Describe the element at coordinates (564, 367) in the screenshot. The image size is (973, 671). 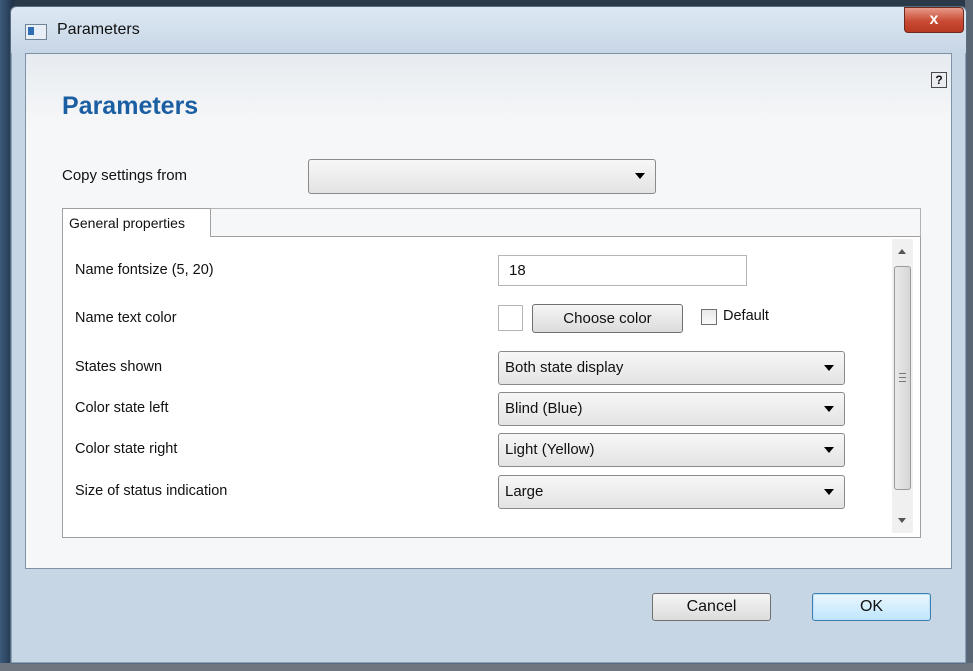
I see `states-shown-value: Both state display` at that location.